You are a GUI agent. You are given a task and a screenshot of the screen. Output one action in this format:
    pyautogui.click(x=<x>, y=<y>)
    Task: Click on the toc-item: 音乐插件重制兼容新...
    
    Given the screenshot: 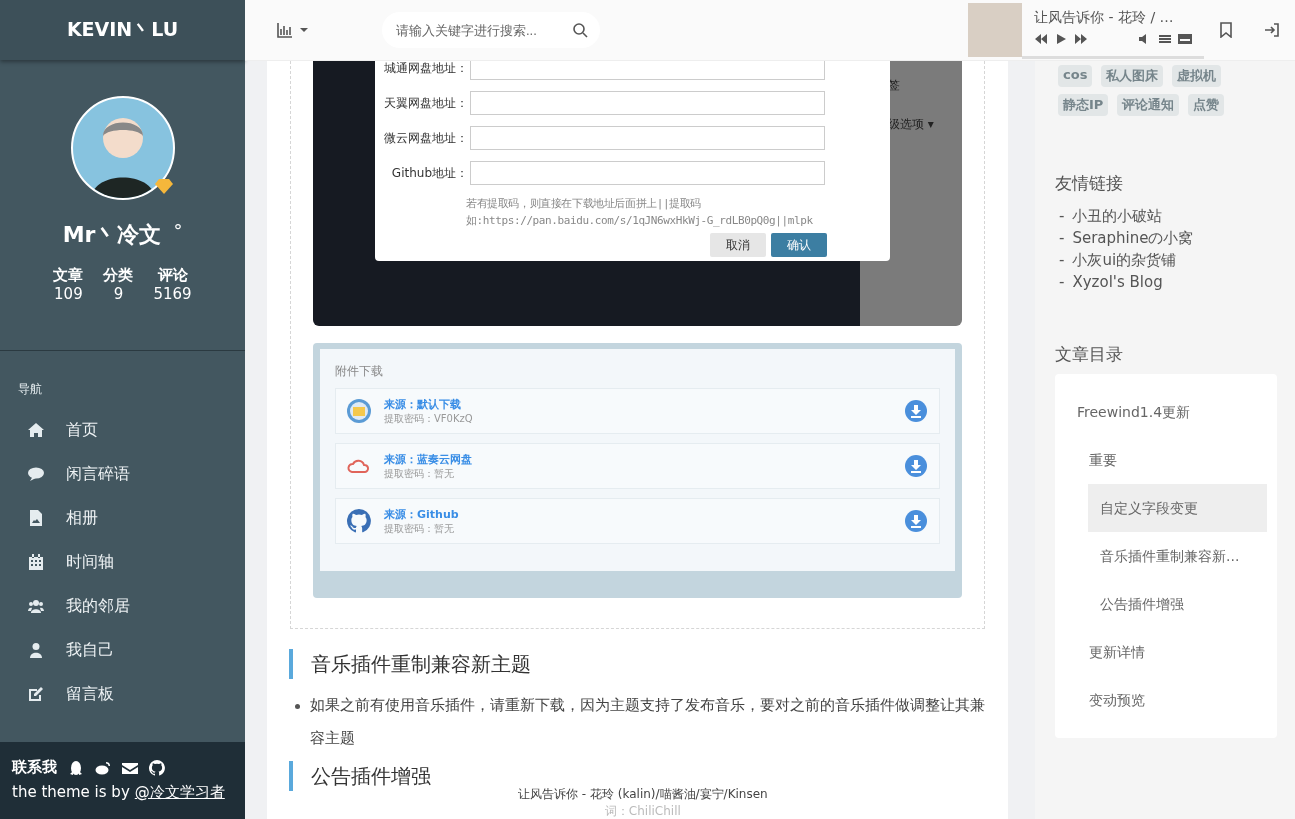 What is the action you would take?
    pyautogui.click(x=1177, y=556)
    